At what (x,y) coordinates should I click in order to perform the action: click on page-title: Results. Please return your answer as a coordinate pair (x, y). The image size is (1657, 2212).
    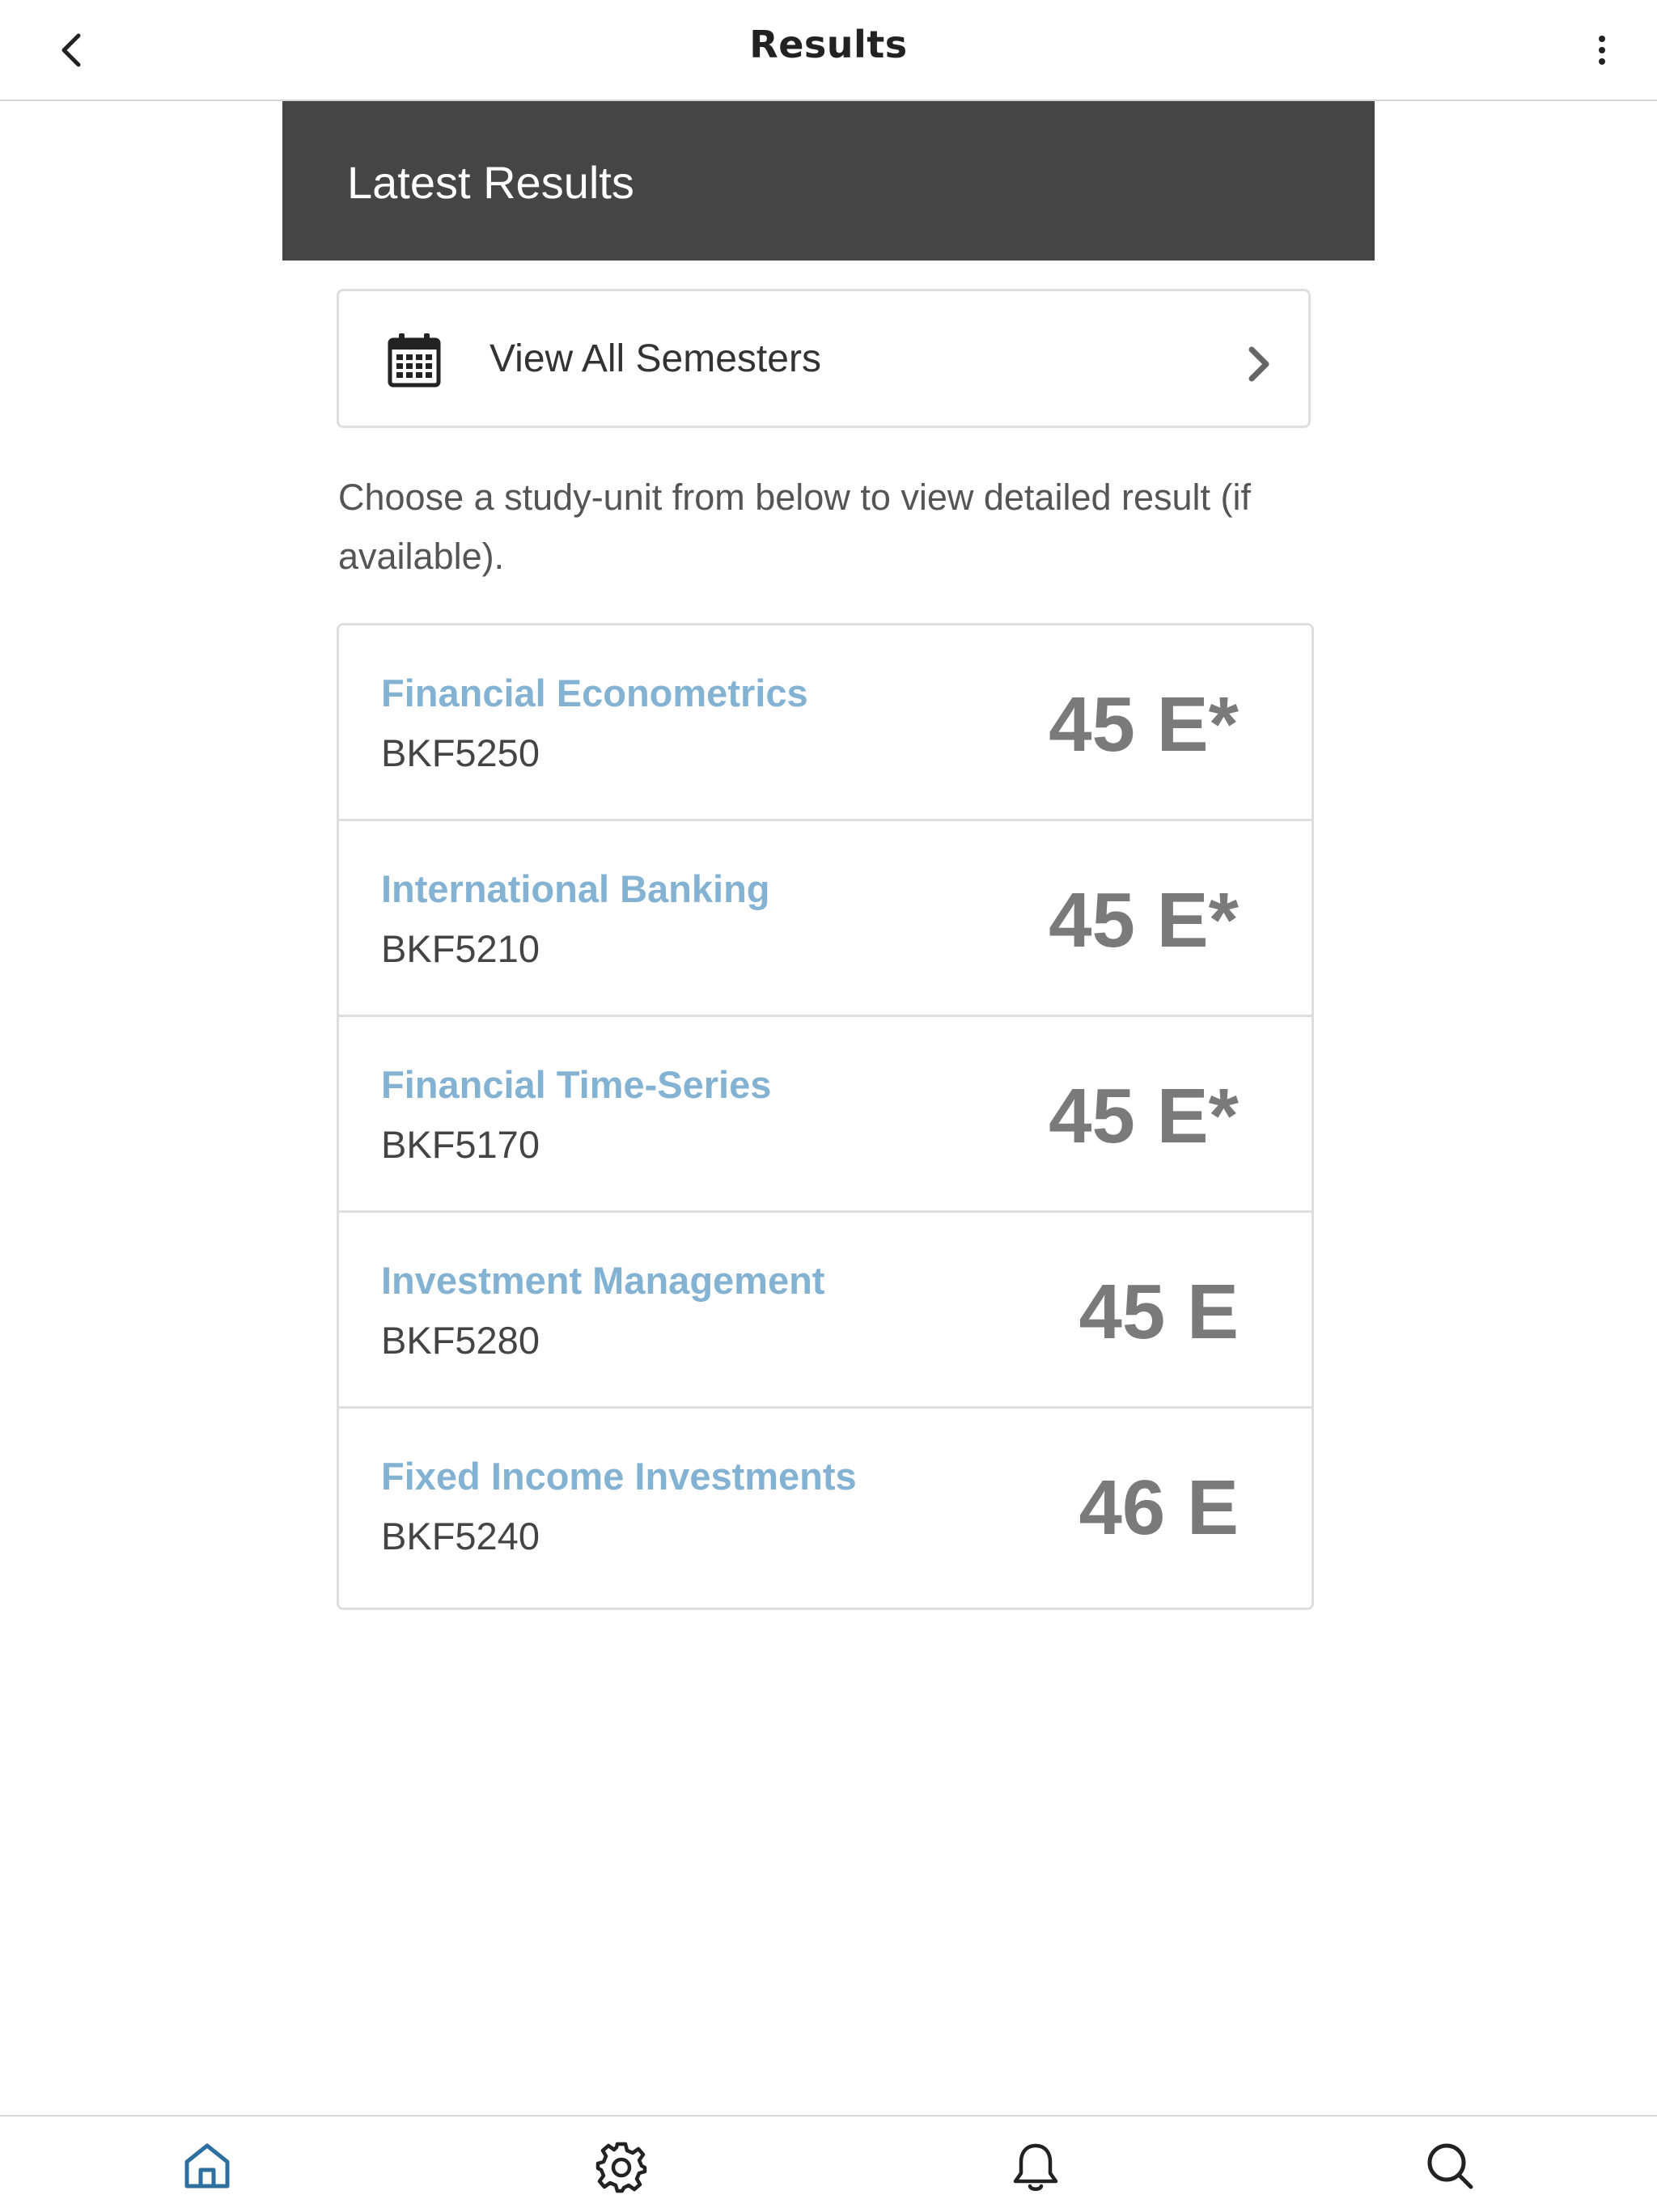
    Looking at the image, I should click on (828, 44).